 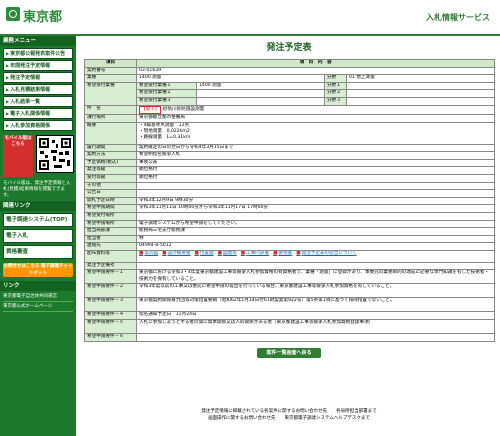 I want to click on table-row: 発注予定備考, so click(x=290, y=266).